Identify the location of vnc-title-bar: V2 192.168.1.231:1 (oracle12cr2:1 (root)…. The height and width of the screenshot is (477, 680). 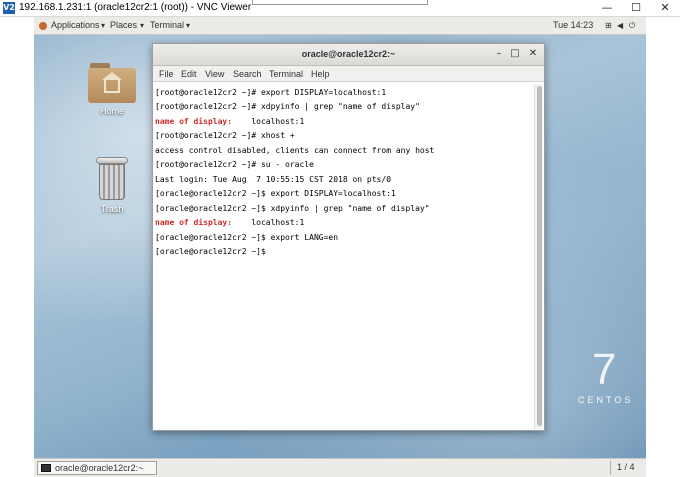
(340, 8).